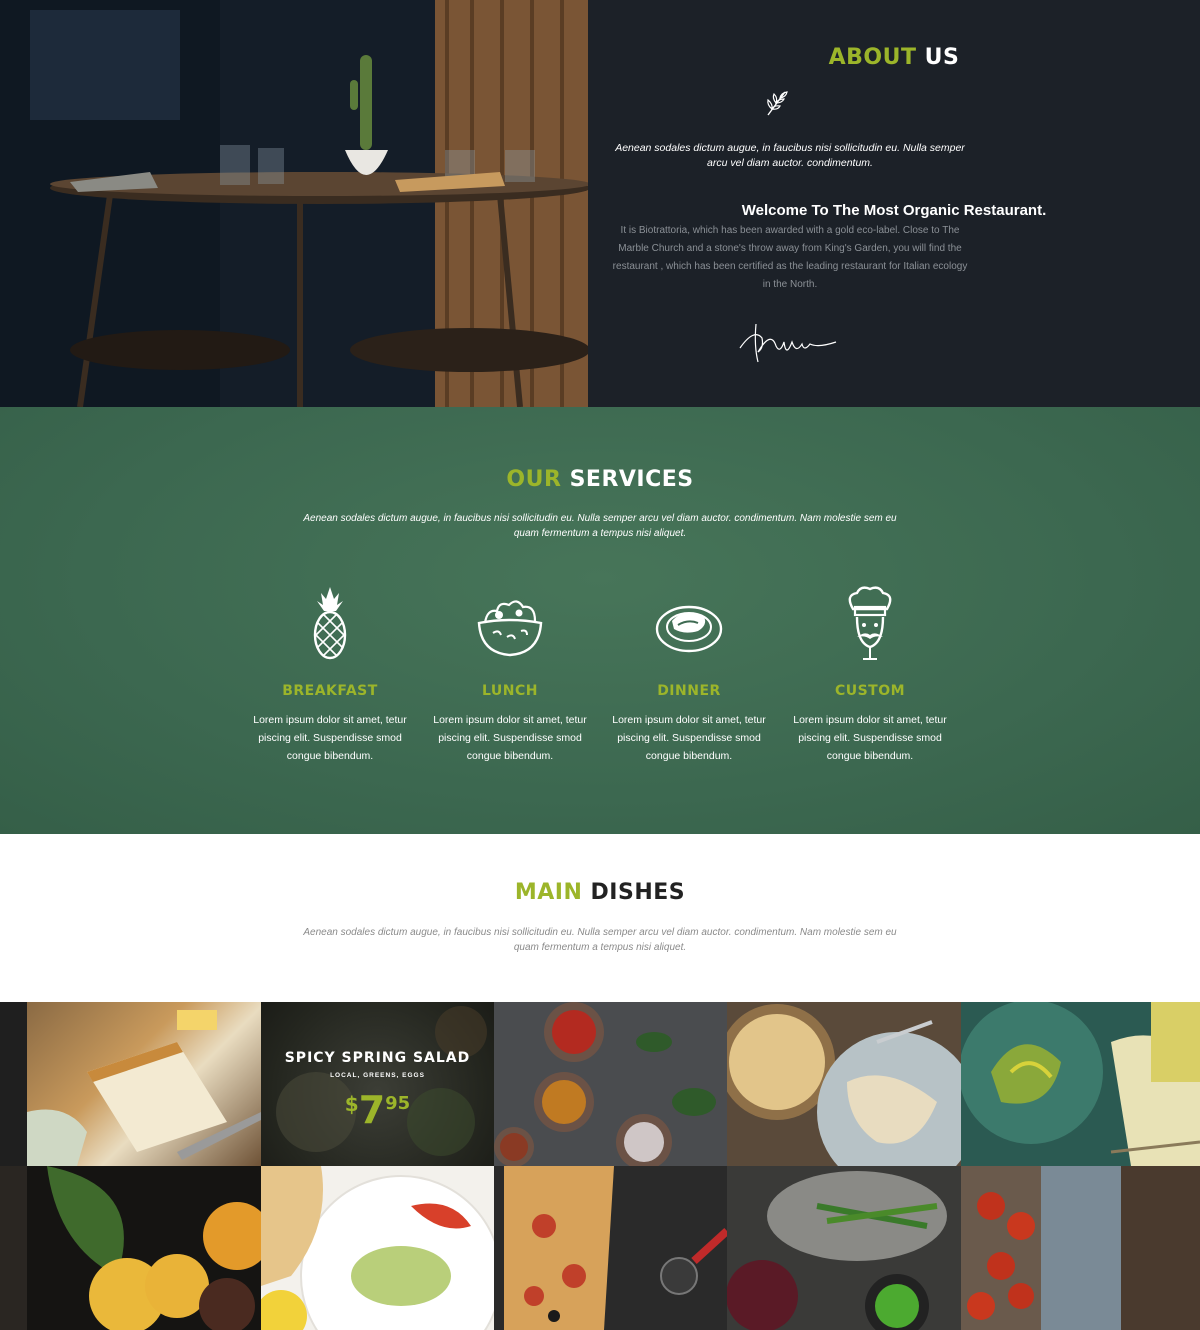  What do you see at coordinates (330, 691) in the screenshot?
I see `service-name: BREAKFAST` at bounding box center [330, 691].